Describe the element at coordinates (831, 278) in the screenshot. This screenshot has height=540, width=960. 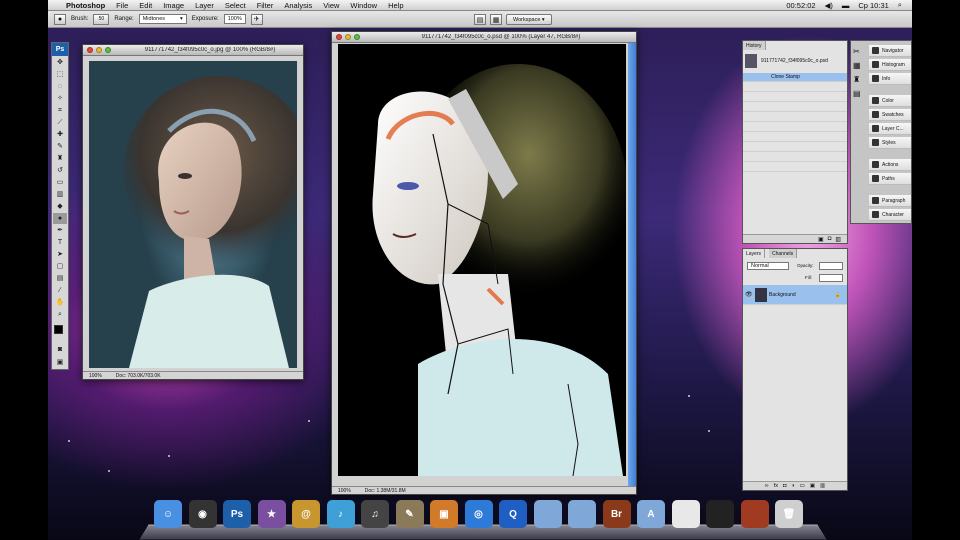
I see `fill-input` at that location.